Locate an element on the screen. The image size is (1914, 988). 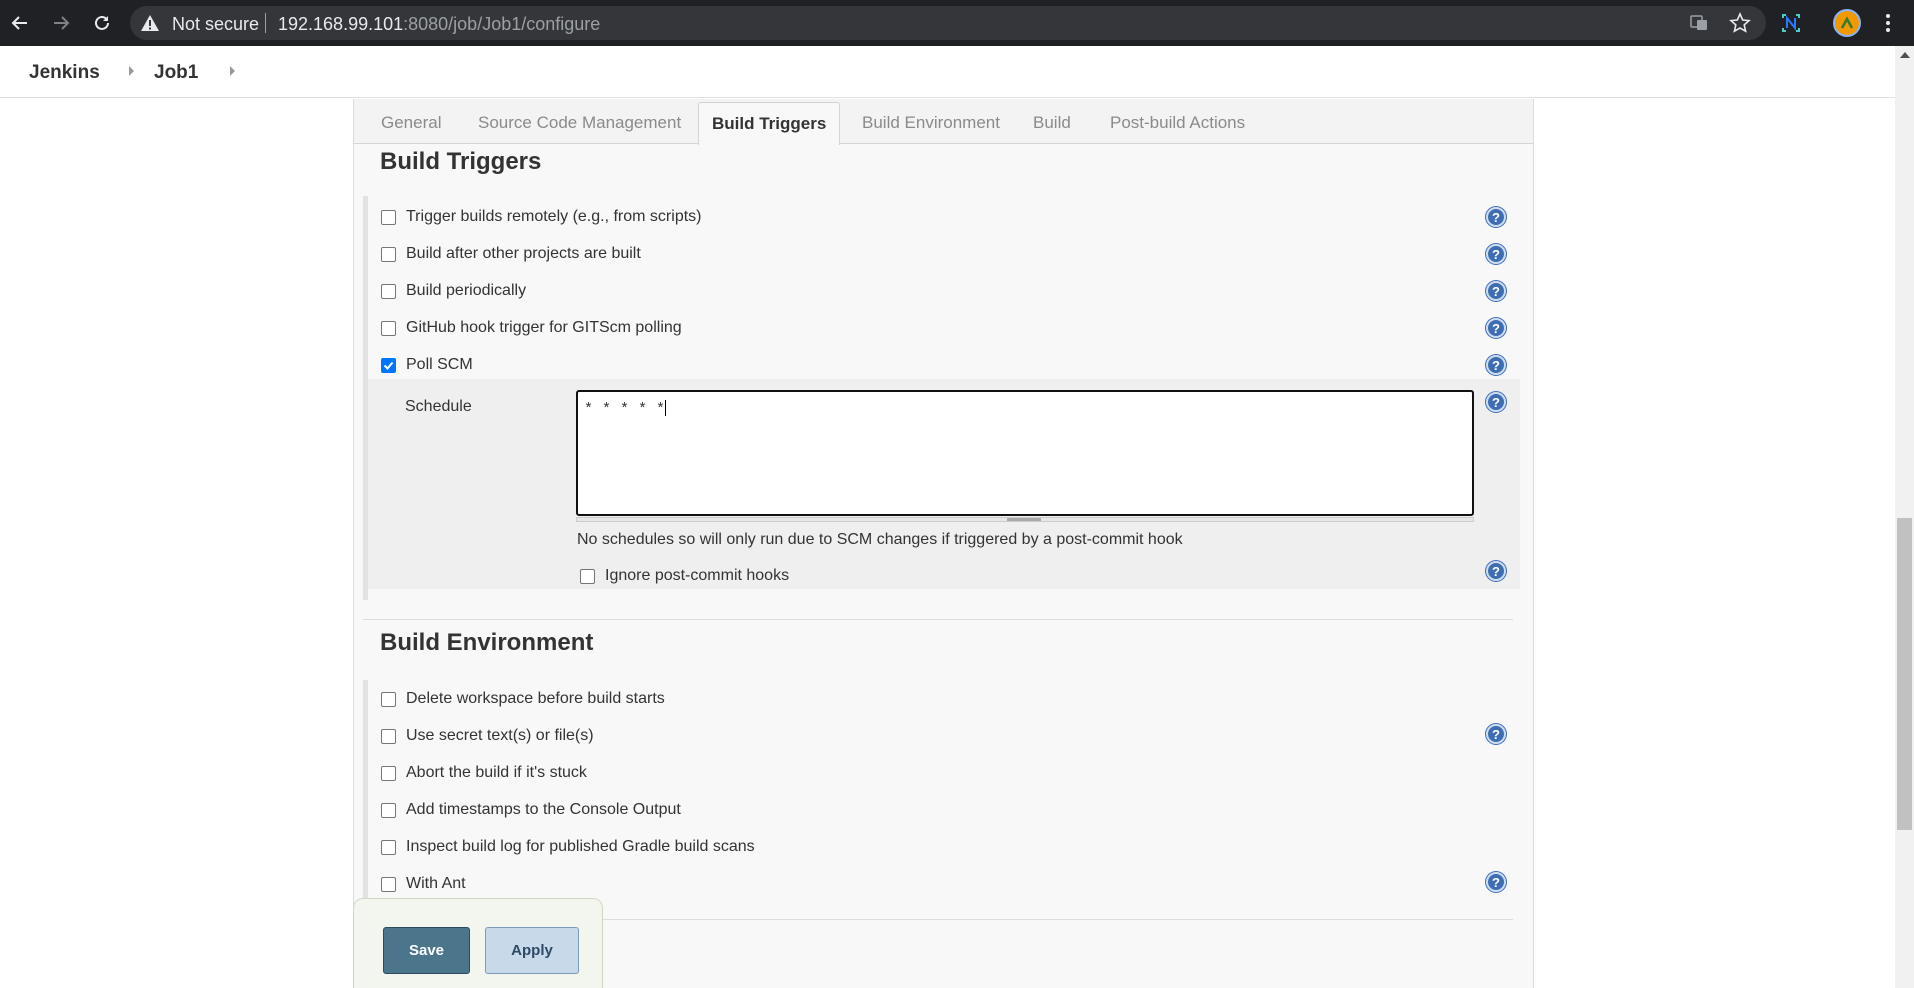
option-build-periodically: Build periodically is located at coordinates (453, 291).